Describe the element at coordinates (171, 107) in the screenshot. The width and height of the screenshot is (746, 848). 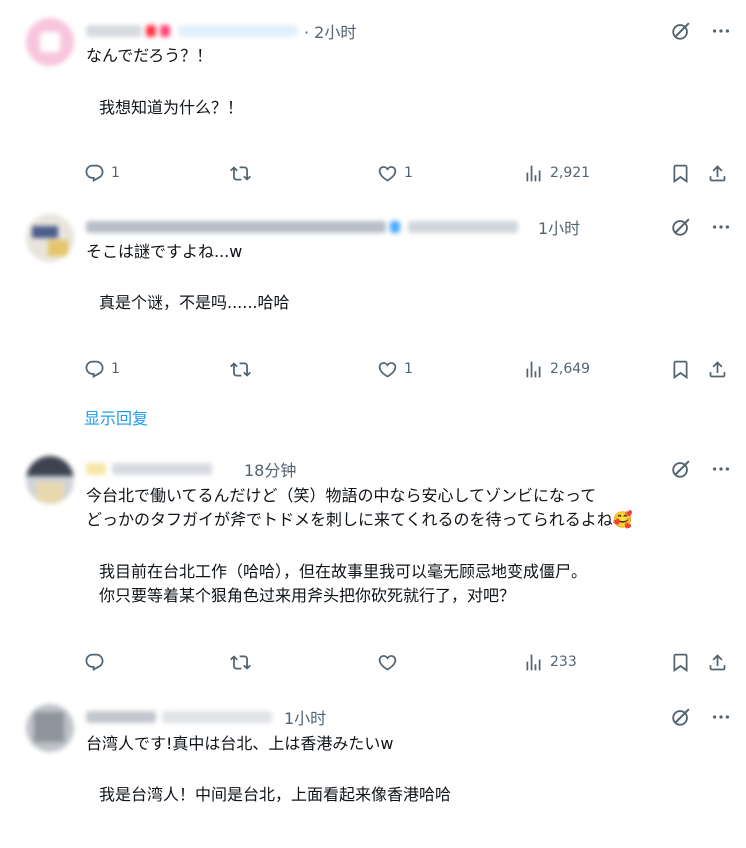
I see `tweet-translation: 我想知道为什么？！` at that location.